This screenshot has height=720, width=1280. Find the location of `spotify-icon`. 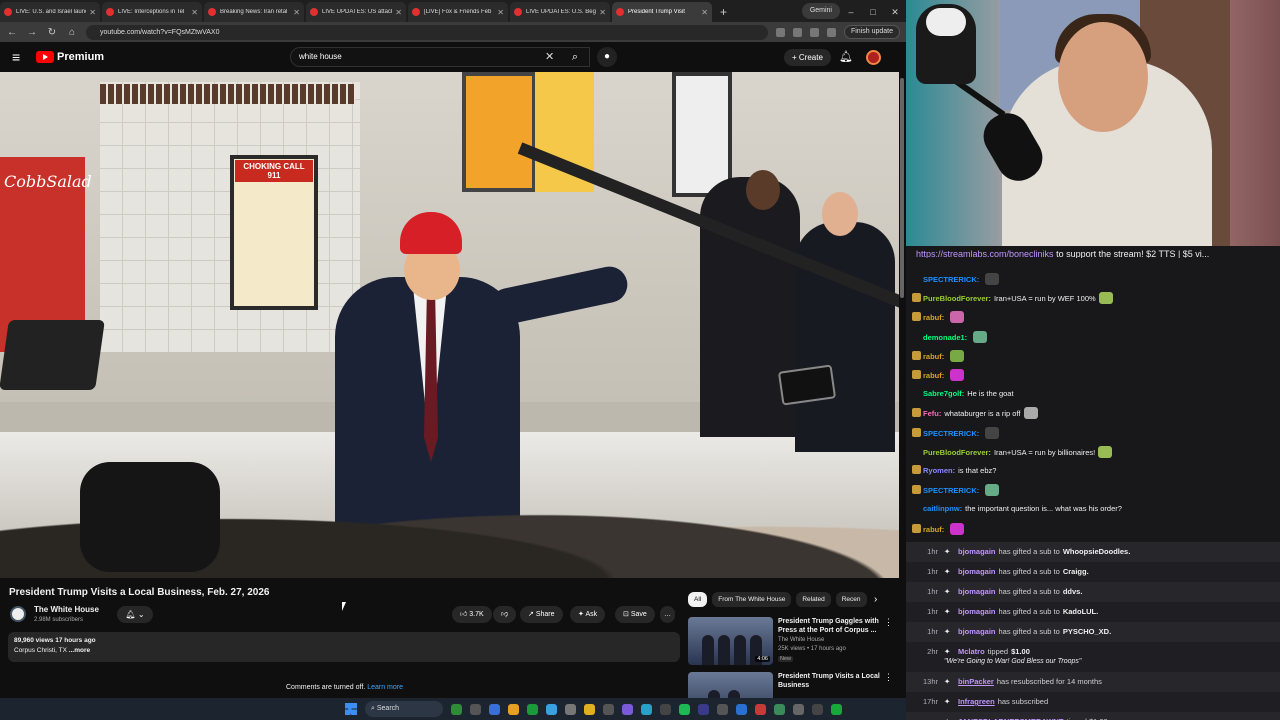

spotify-icon is located at coordinates (684, 709).